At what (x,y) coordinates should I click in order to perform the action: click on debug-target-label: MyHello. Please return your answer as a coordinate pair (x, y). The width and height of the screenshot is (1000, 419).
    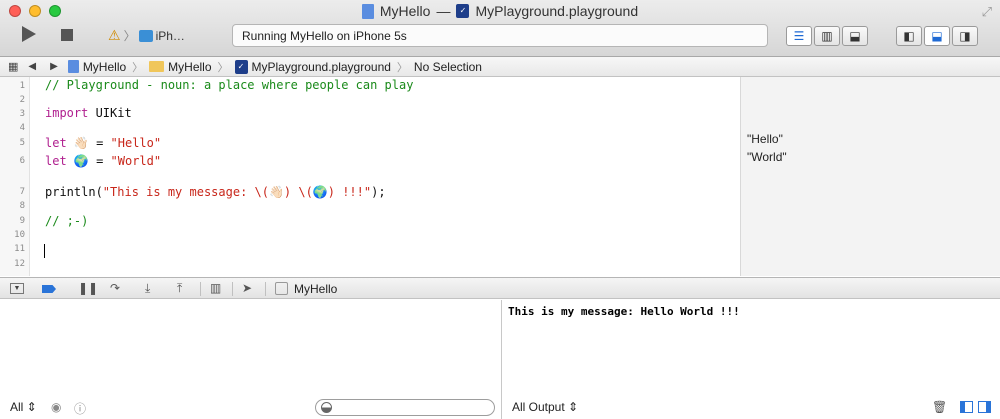
    Looking at the image, I should click on (315, 289).